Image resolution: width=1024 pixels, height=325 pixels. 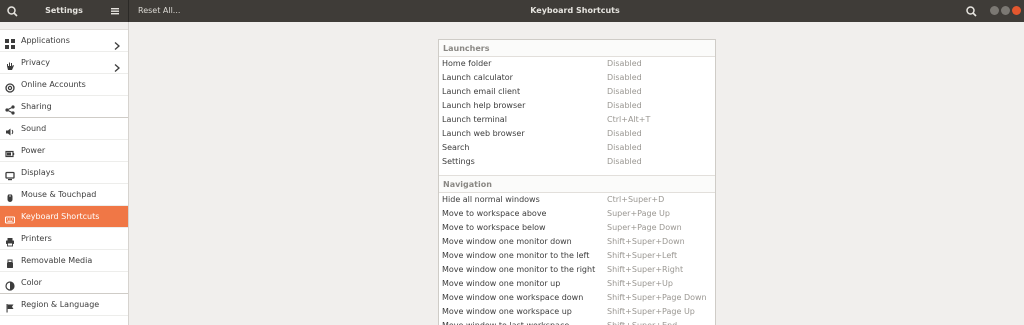 What do you see at coordinates (64, 283) in the screenshot?
I see `sidebar-item-color: Color` at bounding box center [64, 283].